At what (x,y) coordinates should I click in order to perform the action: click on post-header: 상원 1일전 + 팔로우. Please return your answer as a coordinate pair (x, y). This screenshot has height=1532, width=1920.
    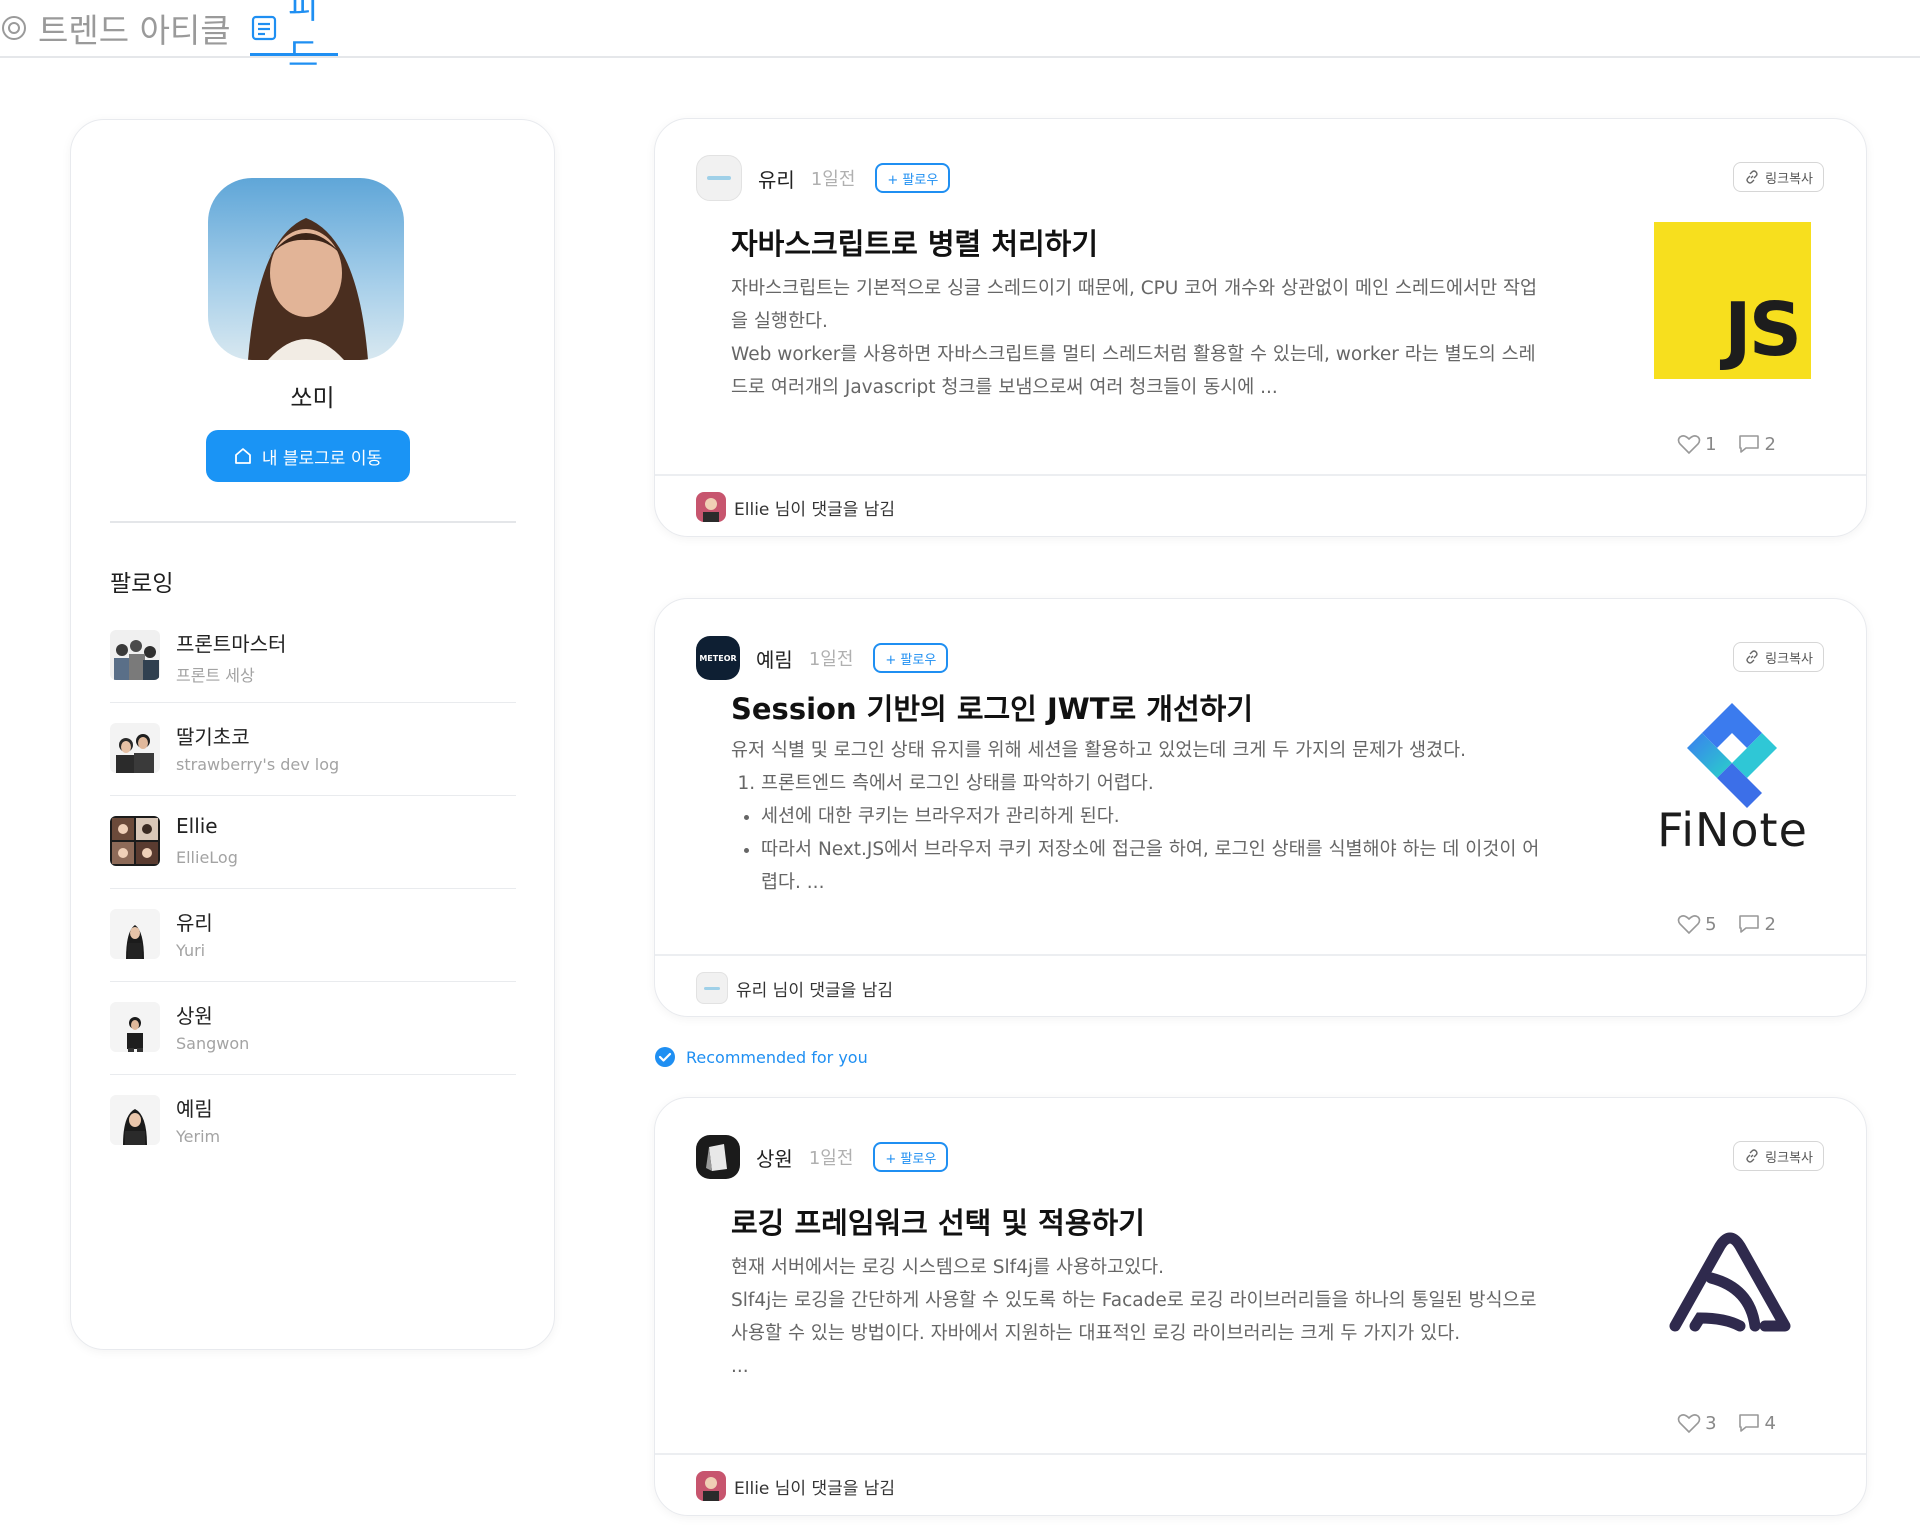
    Looking at the image, I should click on (822, 1157).